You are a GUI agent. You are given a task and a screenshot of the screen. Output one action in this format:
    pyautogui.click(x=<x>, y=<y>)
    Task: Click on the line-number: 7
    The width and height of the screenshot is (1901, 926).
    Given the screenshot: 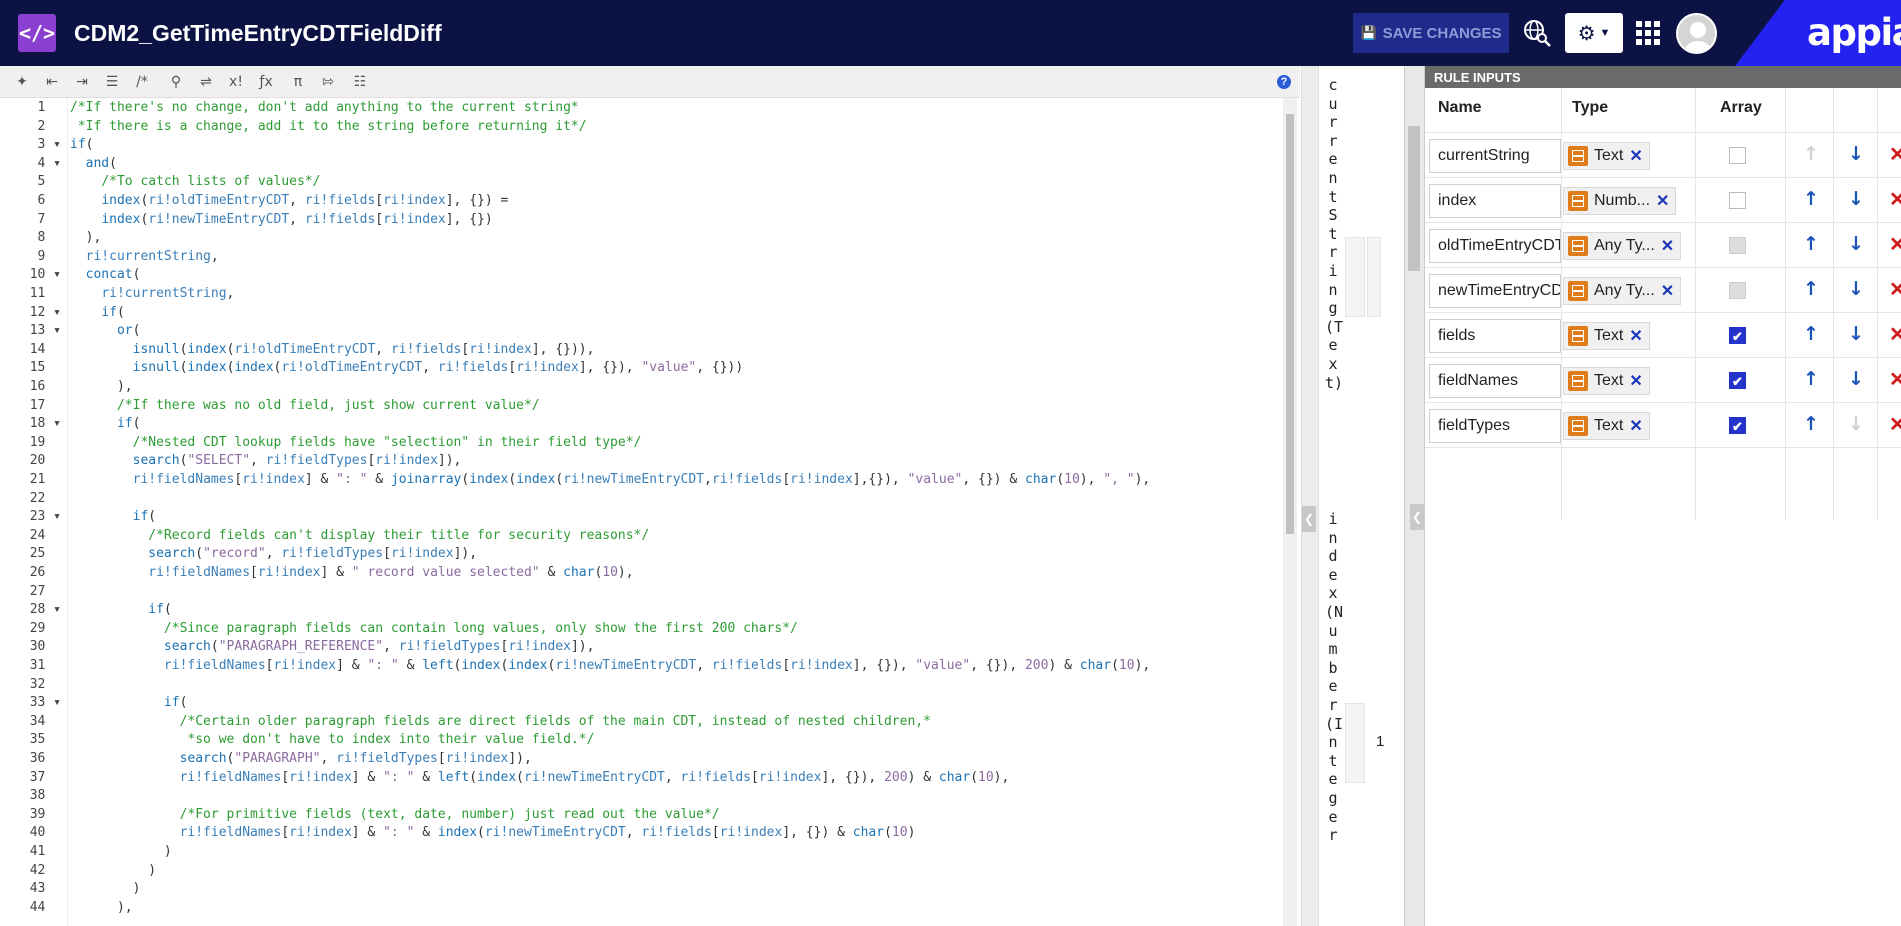 What is the action you would take?
    pyautogui.click(x=49, y=219)
    